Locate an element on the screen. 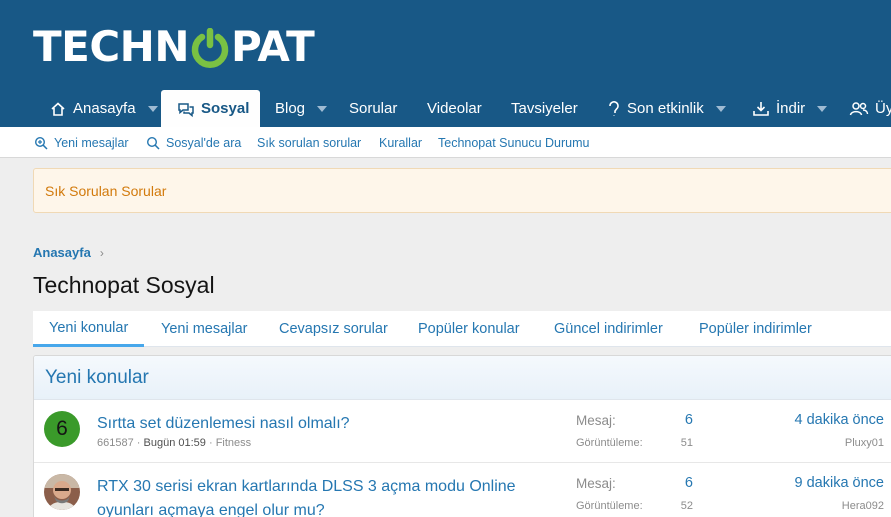  breadcrumb: Anasayfa › is located at coordinates (68, 252).